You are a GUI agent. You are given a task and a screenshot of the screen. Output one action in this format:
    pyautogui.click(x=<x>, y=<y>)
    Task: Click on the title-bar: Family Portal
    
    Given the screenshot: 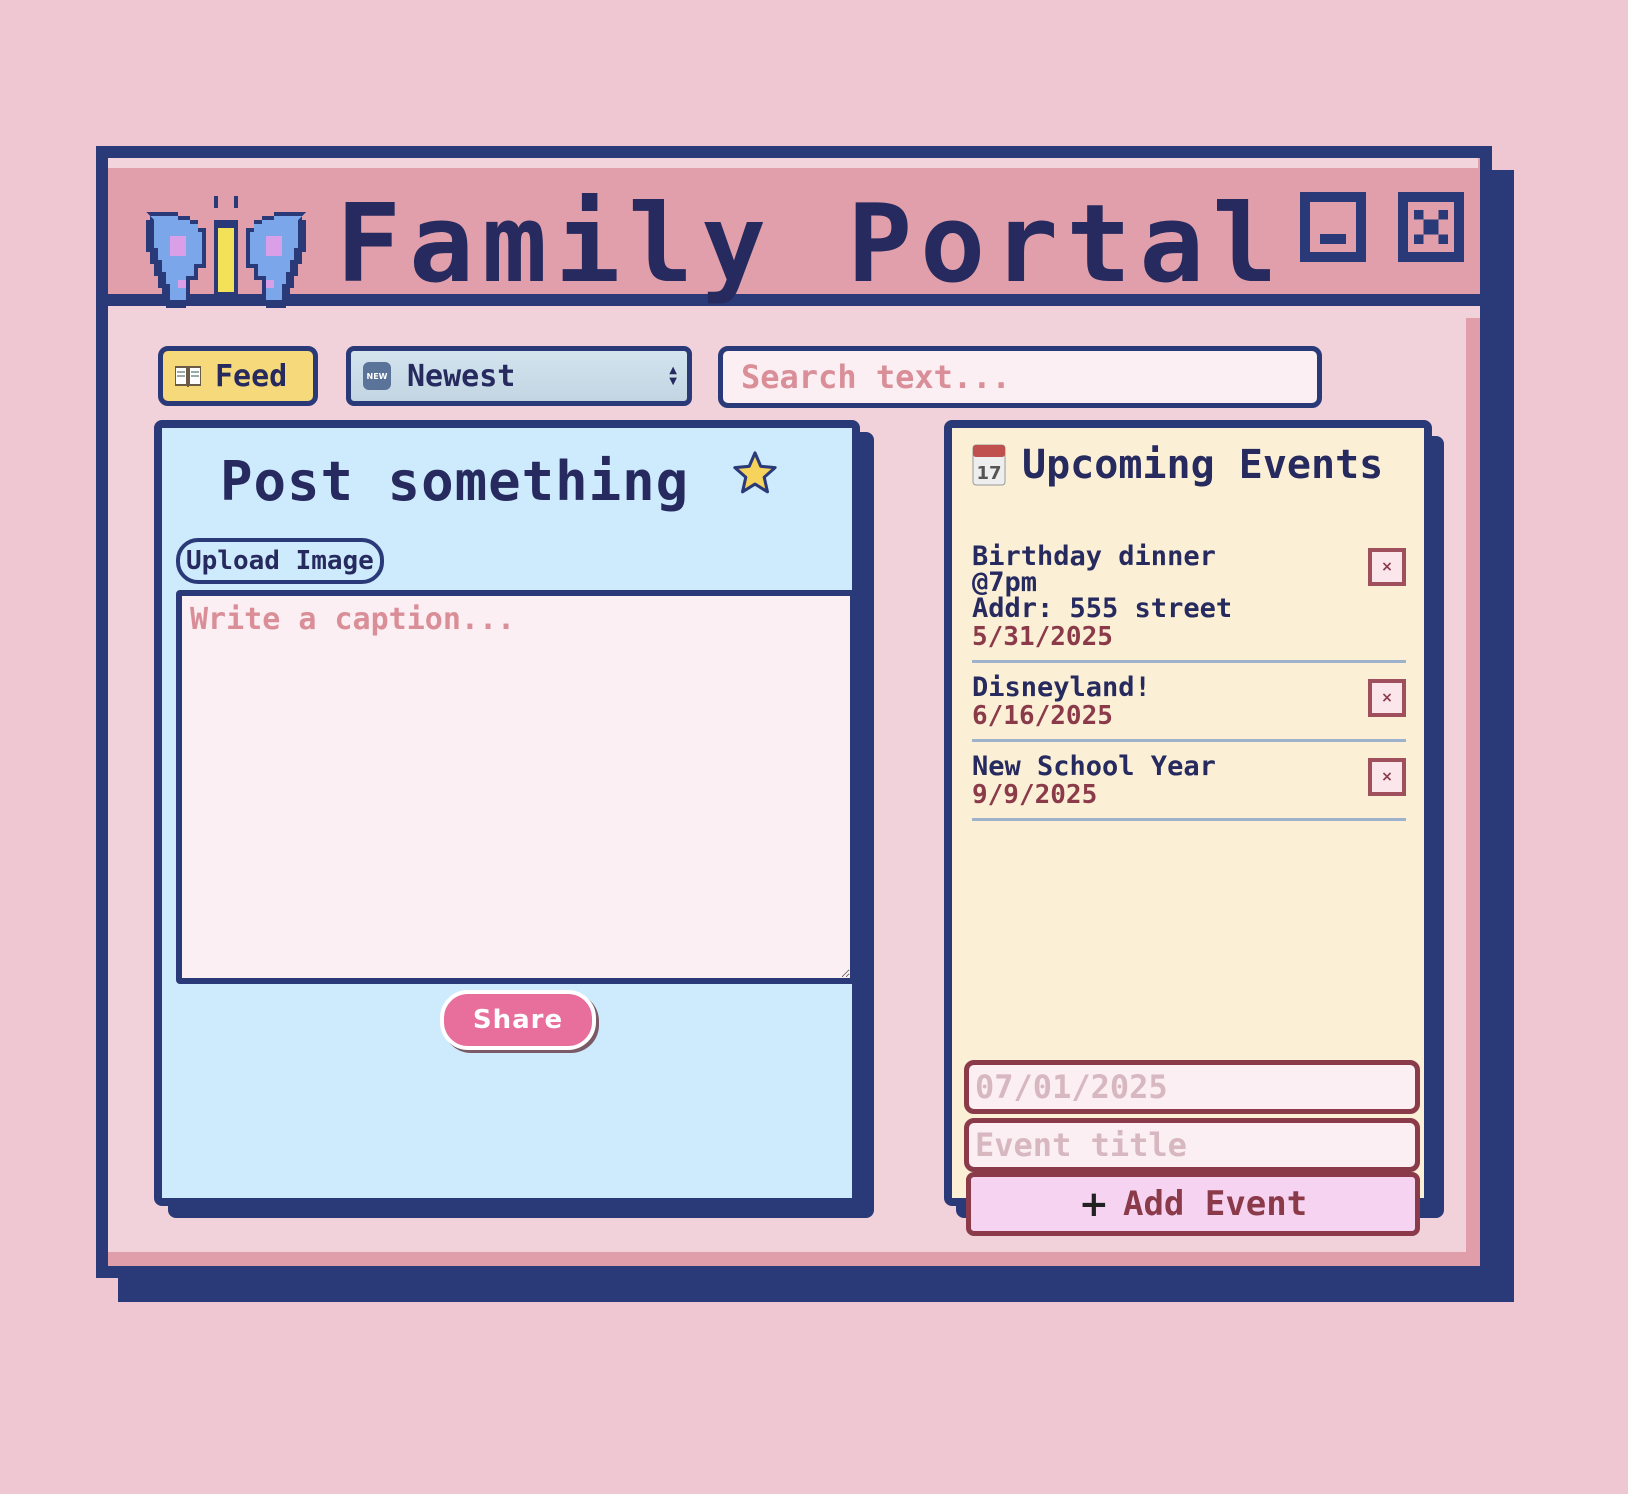 What is the action you would take?
    pyautogui.click(x=794, y=233)
    